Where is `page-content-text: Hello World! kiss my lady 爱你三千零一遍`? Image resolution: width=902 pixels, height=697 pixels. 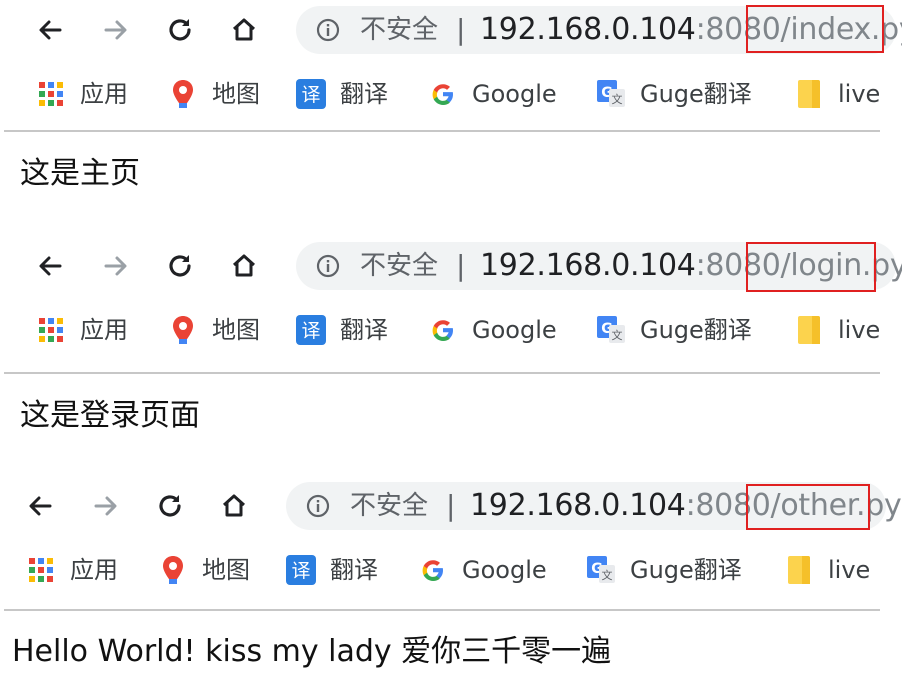 page-content-text: Hello World! kiss my lady 爱你三千零一遍 is located at coordinates (312, 651).